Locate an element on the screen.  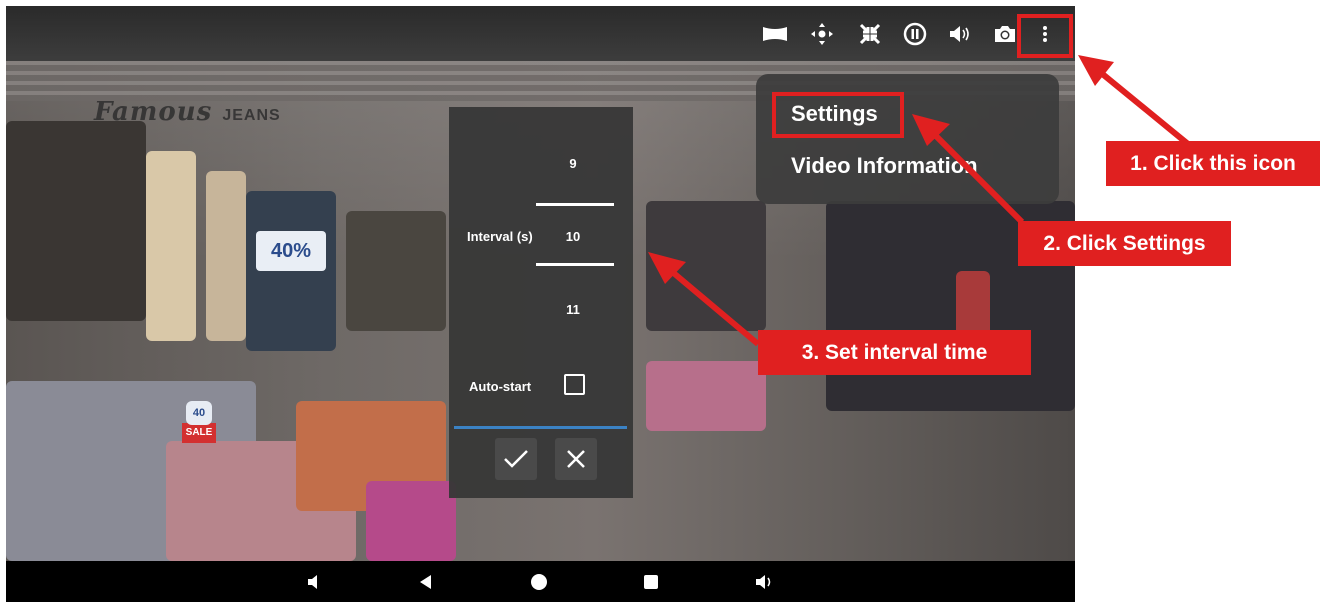
price-sign: 40% is located at coordinates (291, 251).